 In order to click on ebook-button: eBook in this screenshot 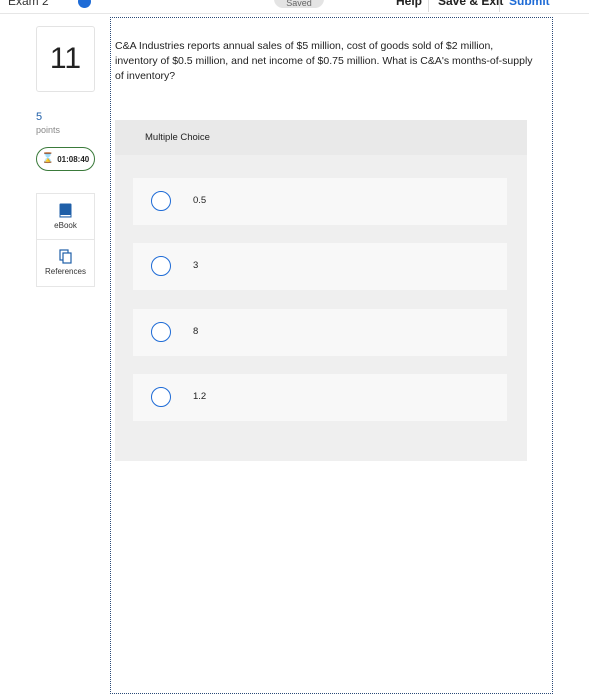, I will do `click(65, 216)`.